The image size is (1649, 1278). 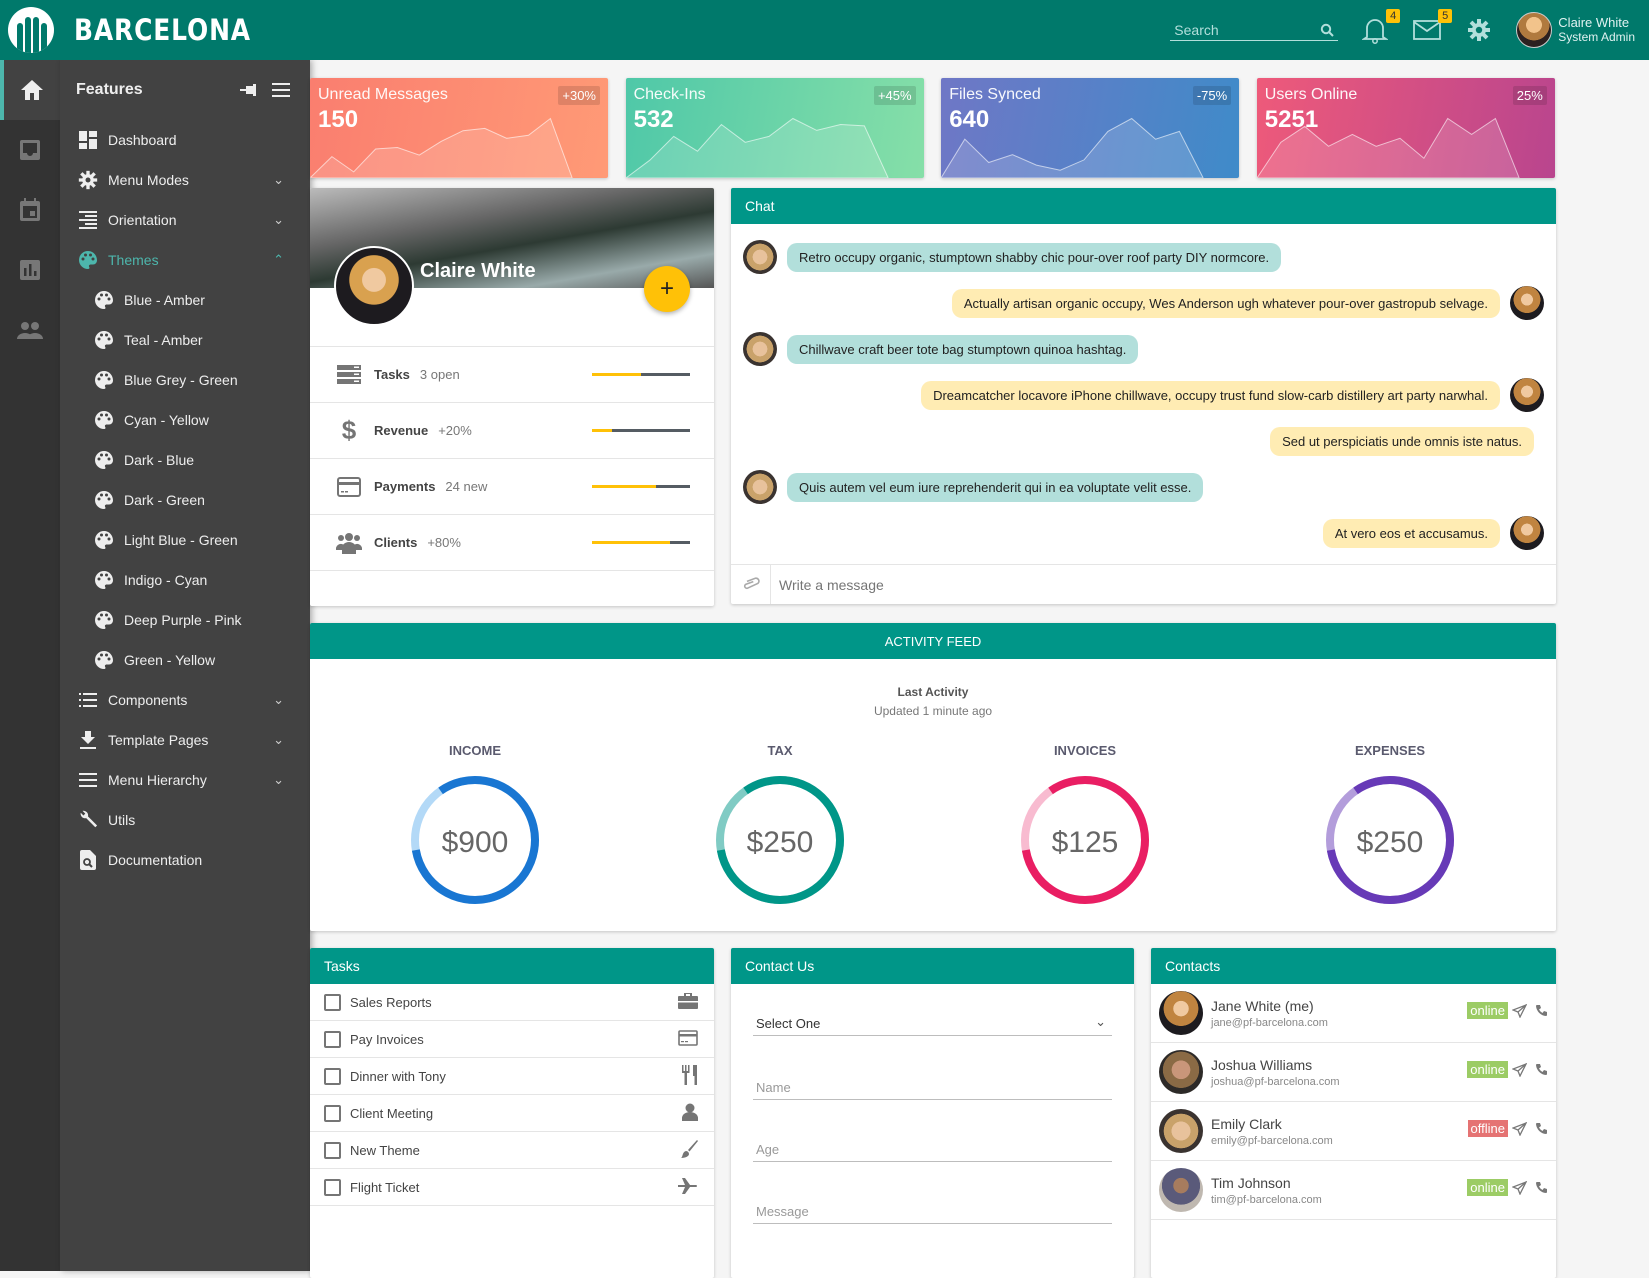 What do you see at coordinates (932, 1150) in the screenshot?
I see `age-field: Age` at bounding box center [932, 1150].